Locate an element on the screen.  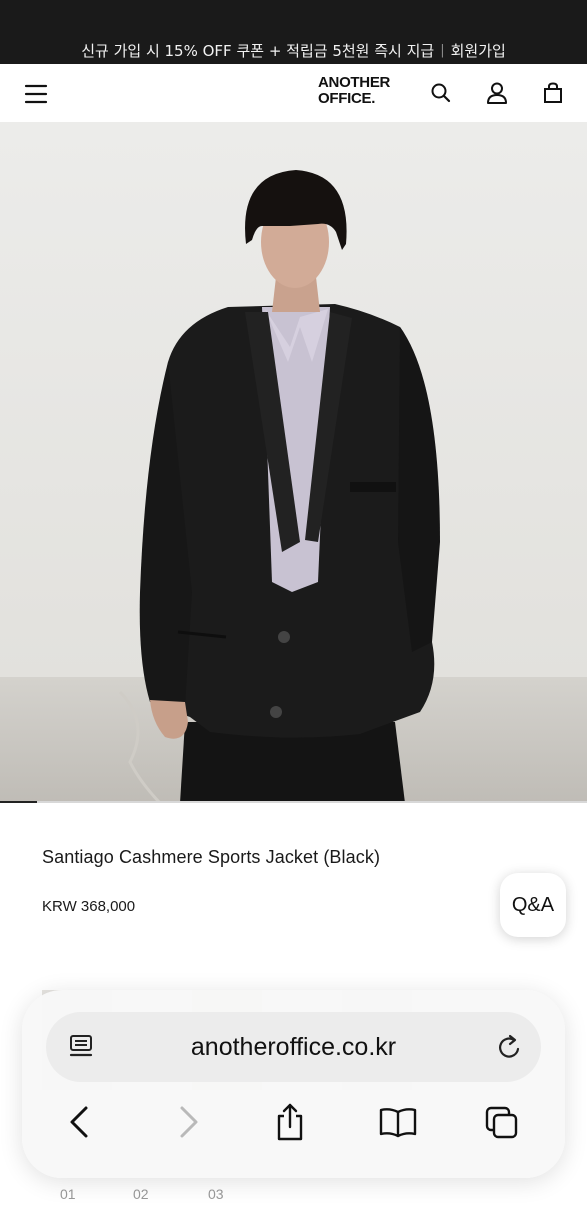
tabs-icon is located at coordinates (502, 1122).